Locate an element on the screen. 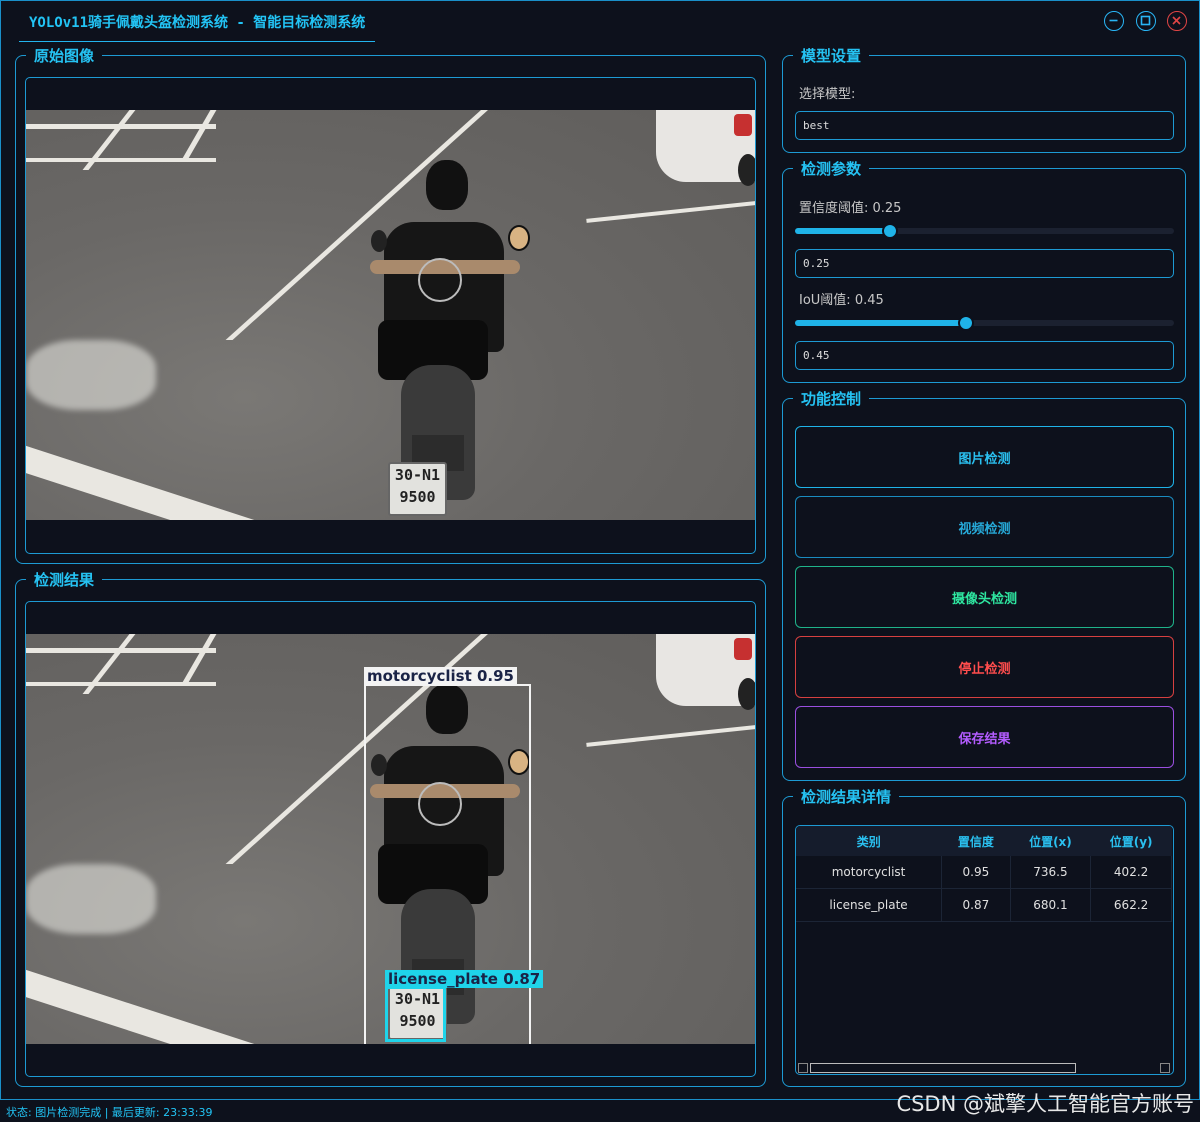 The height and width of the screenshot is (1122, 1200). horizontal-scrollbar is located at coordinates (984, 1068).